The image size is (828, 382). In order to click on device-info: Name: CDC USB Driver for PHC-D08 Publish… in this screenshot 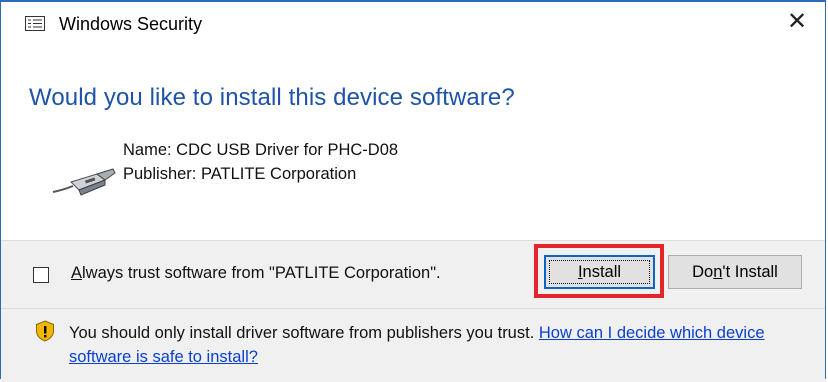, I will do `click(260, 162)`.